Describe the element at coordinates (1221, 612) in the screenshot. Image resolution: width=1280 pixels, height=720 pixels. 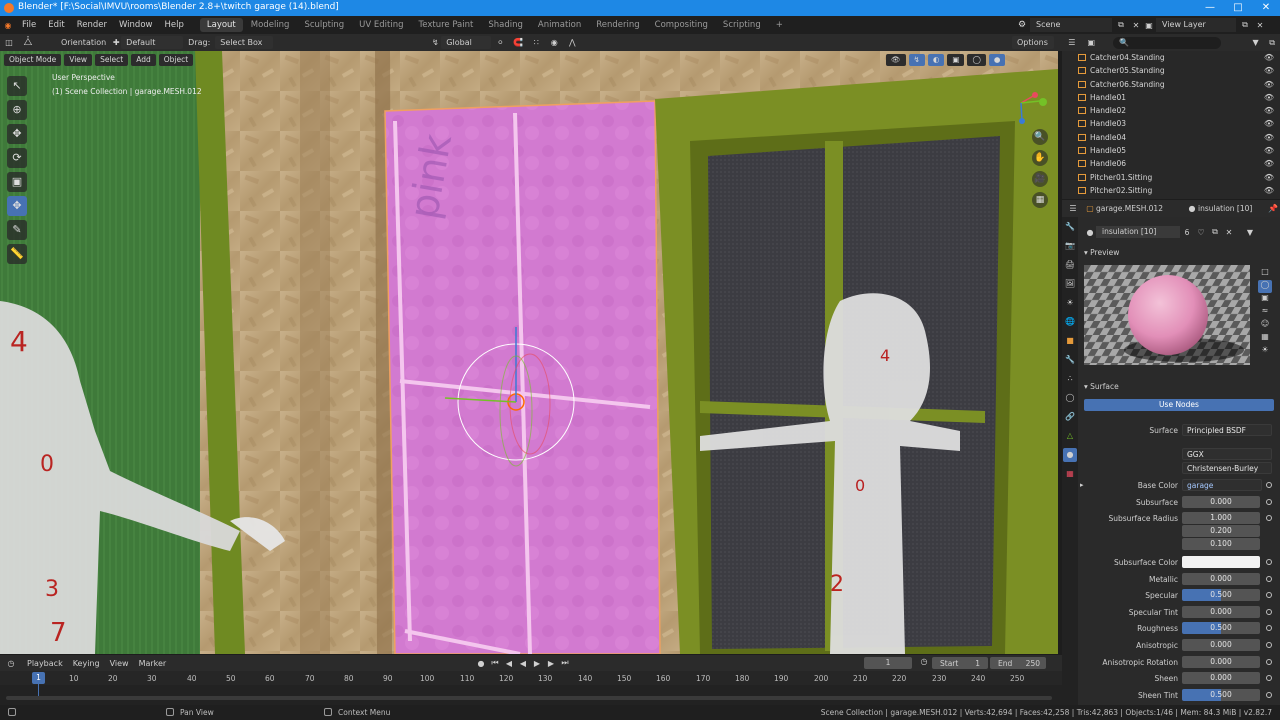
I see `specular-tint-field: 0.000` at that location.